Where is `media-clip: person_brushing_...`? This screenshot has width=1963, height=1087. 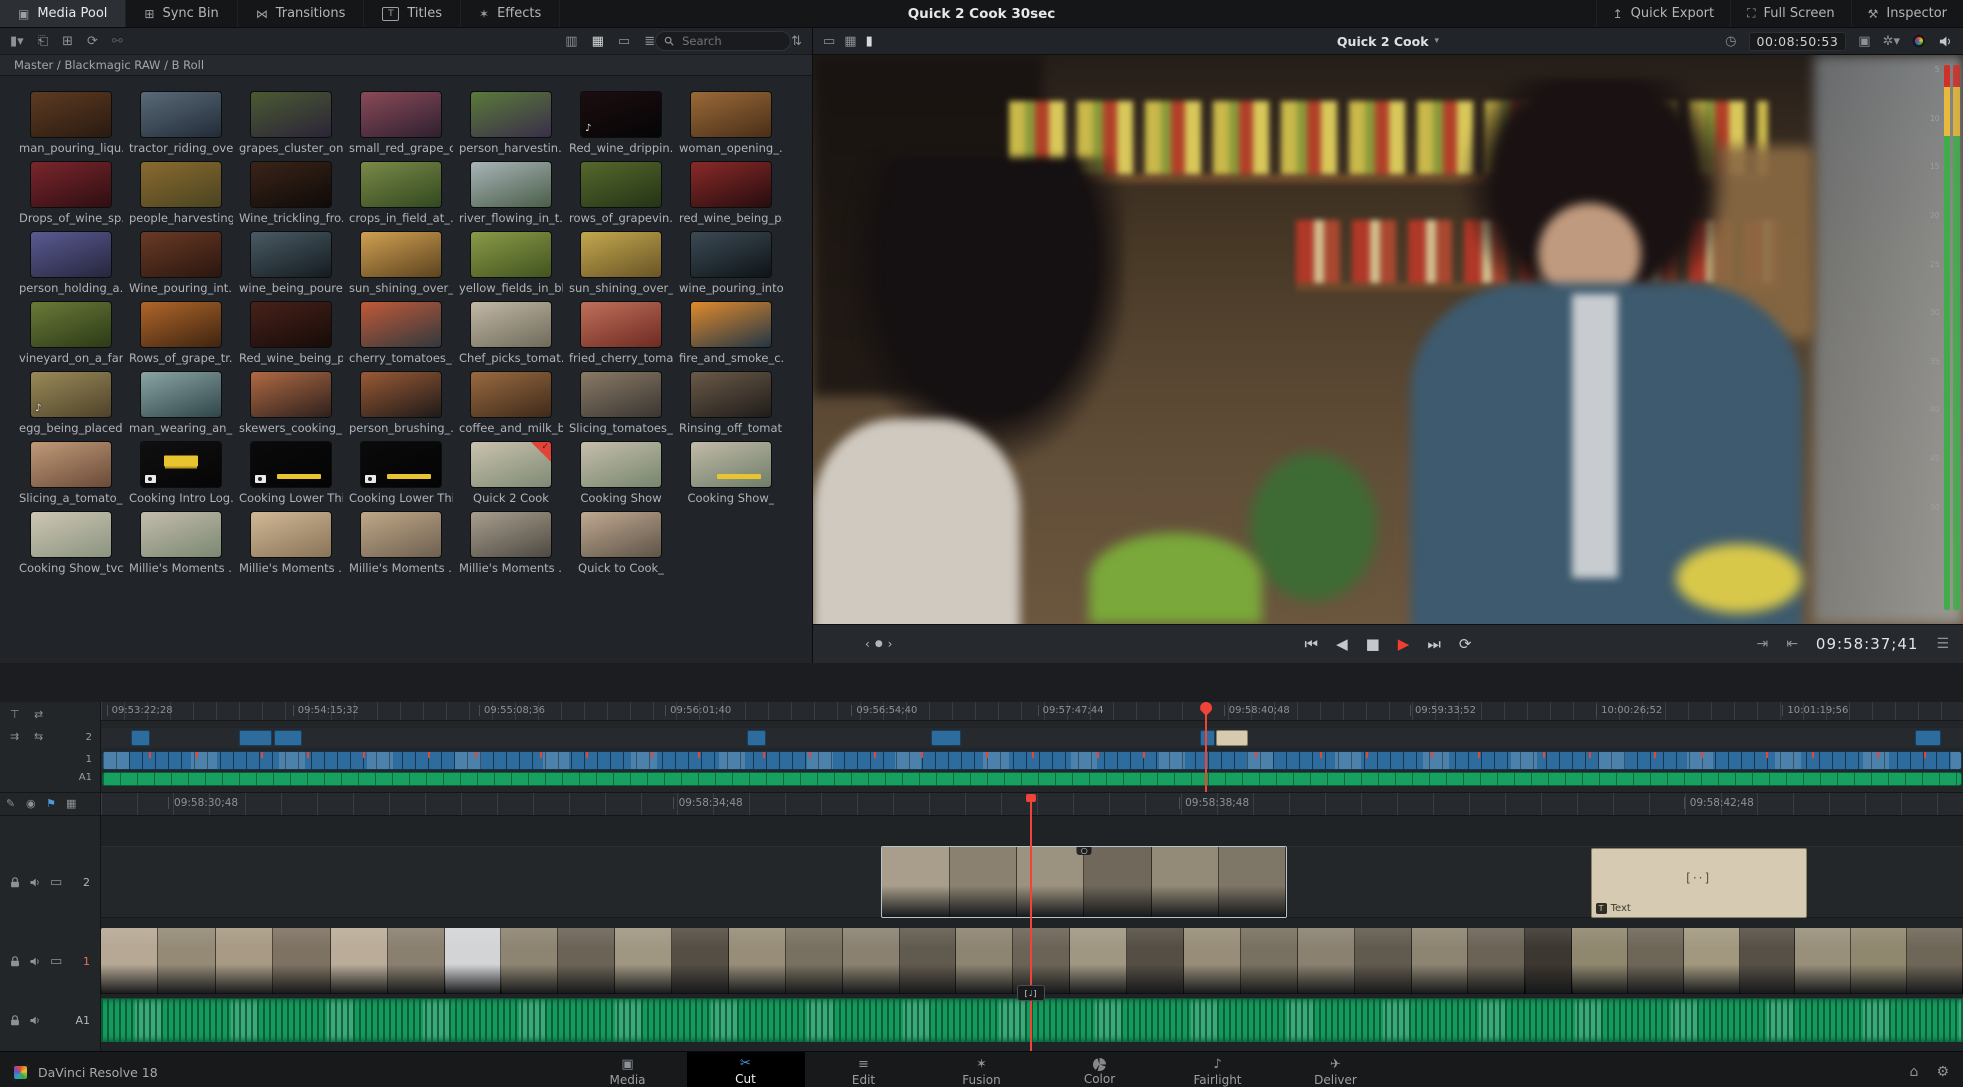 media-clip: person_brushing_... is located at coordinates (401, 407).